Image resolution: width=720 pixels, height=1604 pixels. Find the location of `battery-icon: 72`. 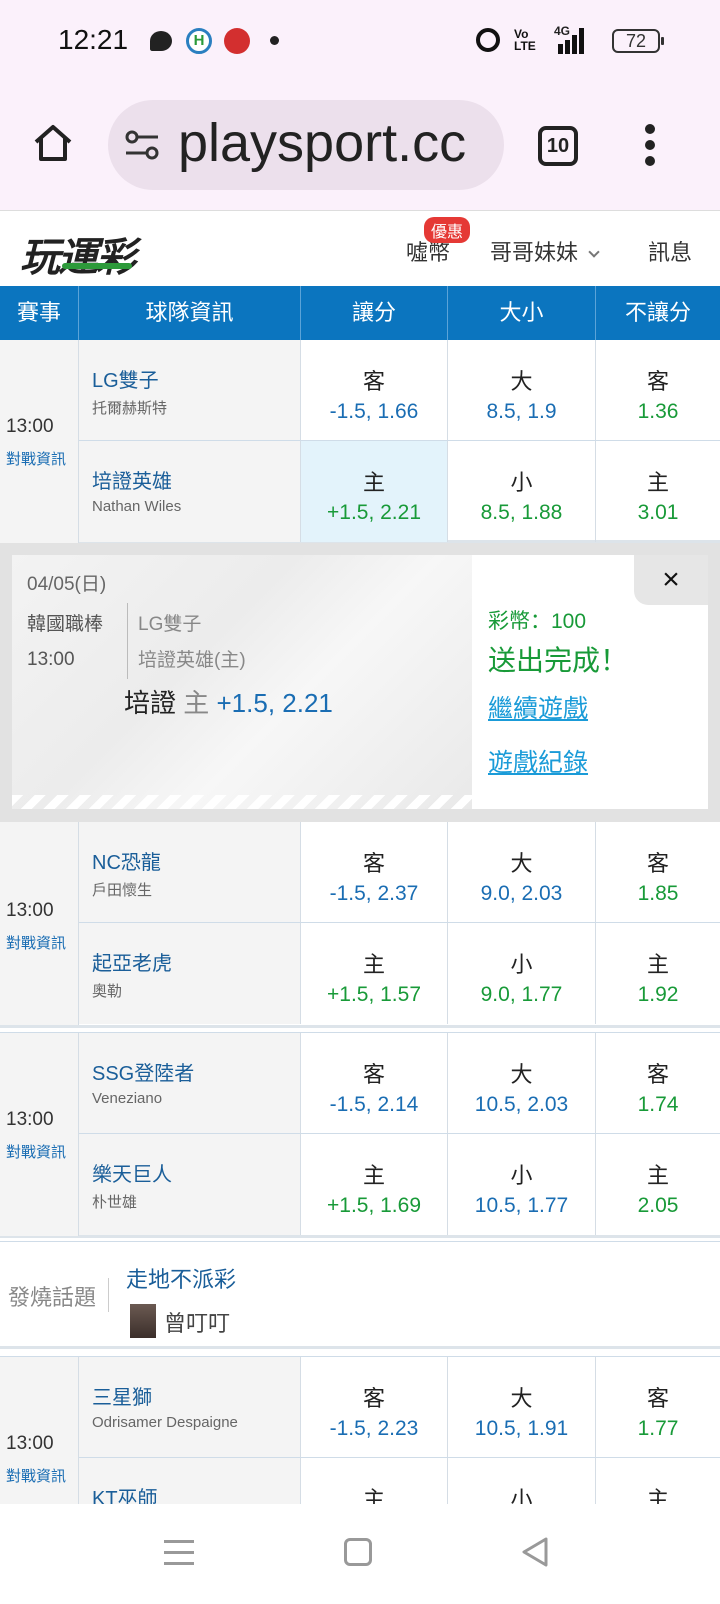

battery-icon: 72 is located at coordinates (638, 41).